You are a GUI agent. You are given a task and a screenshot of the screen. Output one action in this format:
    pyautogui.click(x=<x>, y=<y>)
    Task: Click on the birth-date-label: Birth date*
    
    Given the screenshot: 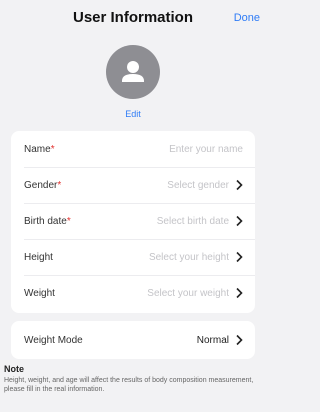 What is the action you would take?
    pyautogui.click(x=47, y=221)
    